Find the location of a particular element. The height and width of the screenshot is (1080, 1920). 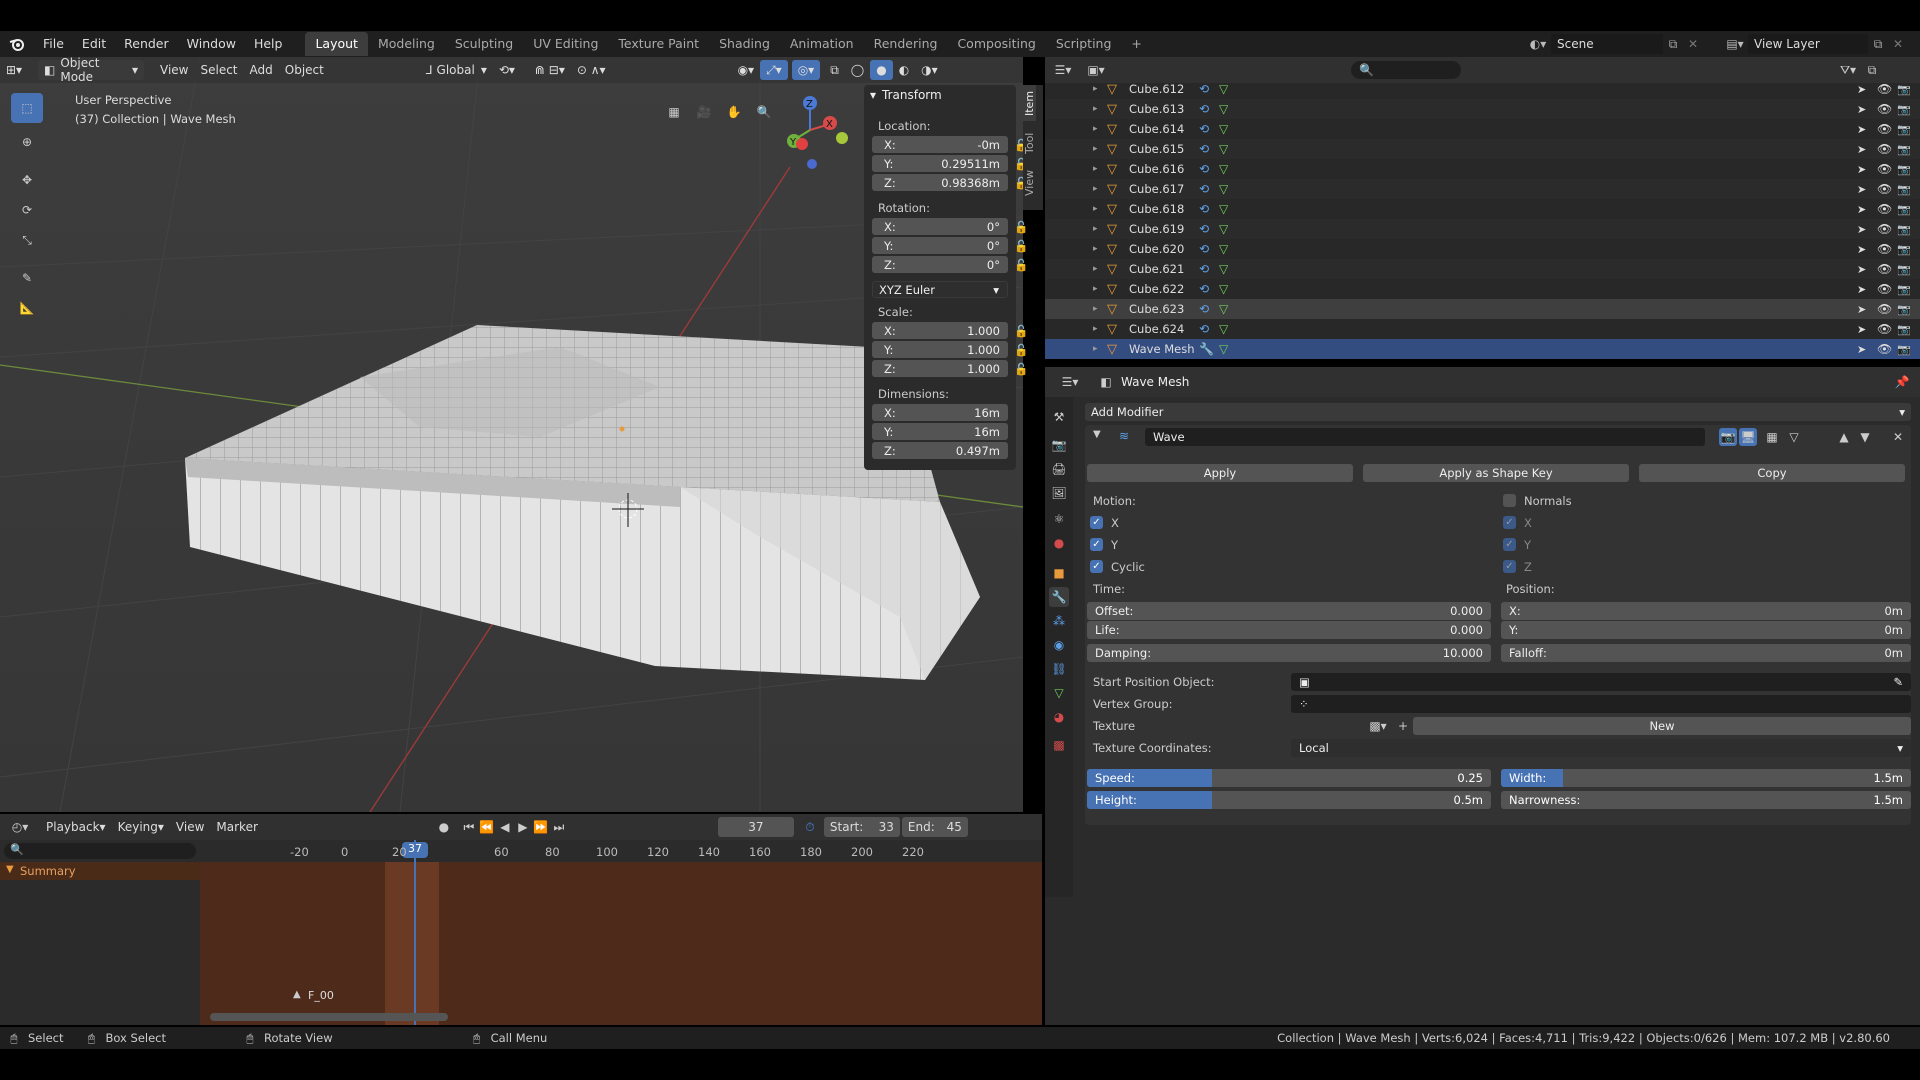

tab-rendering: Rendering is located at coordinates (906, 44).